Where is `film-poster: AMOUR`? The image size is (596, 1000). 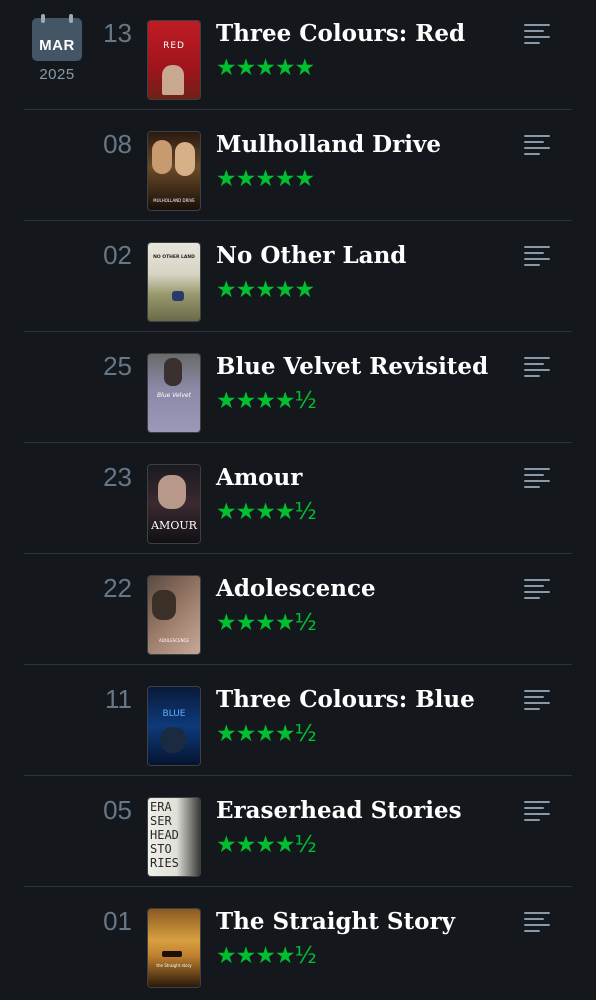
film-poster: AMOUR is located at coordinates (174, 504).